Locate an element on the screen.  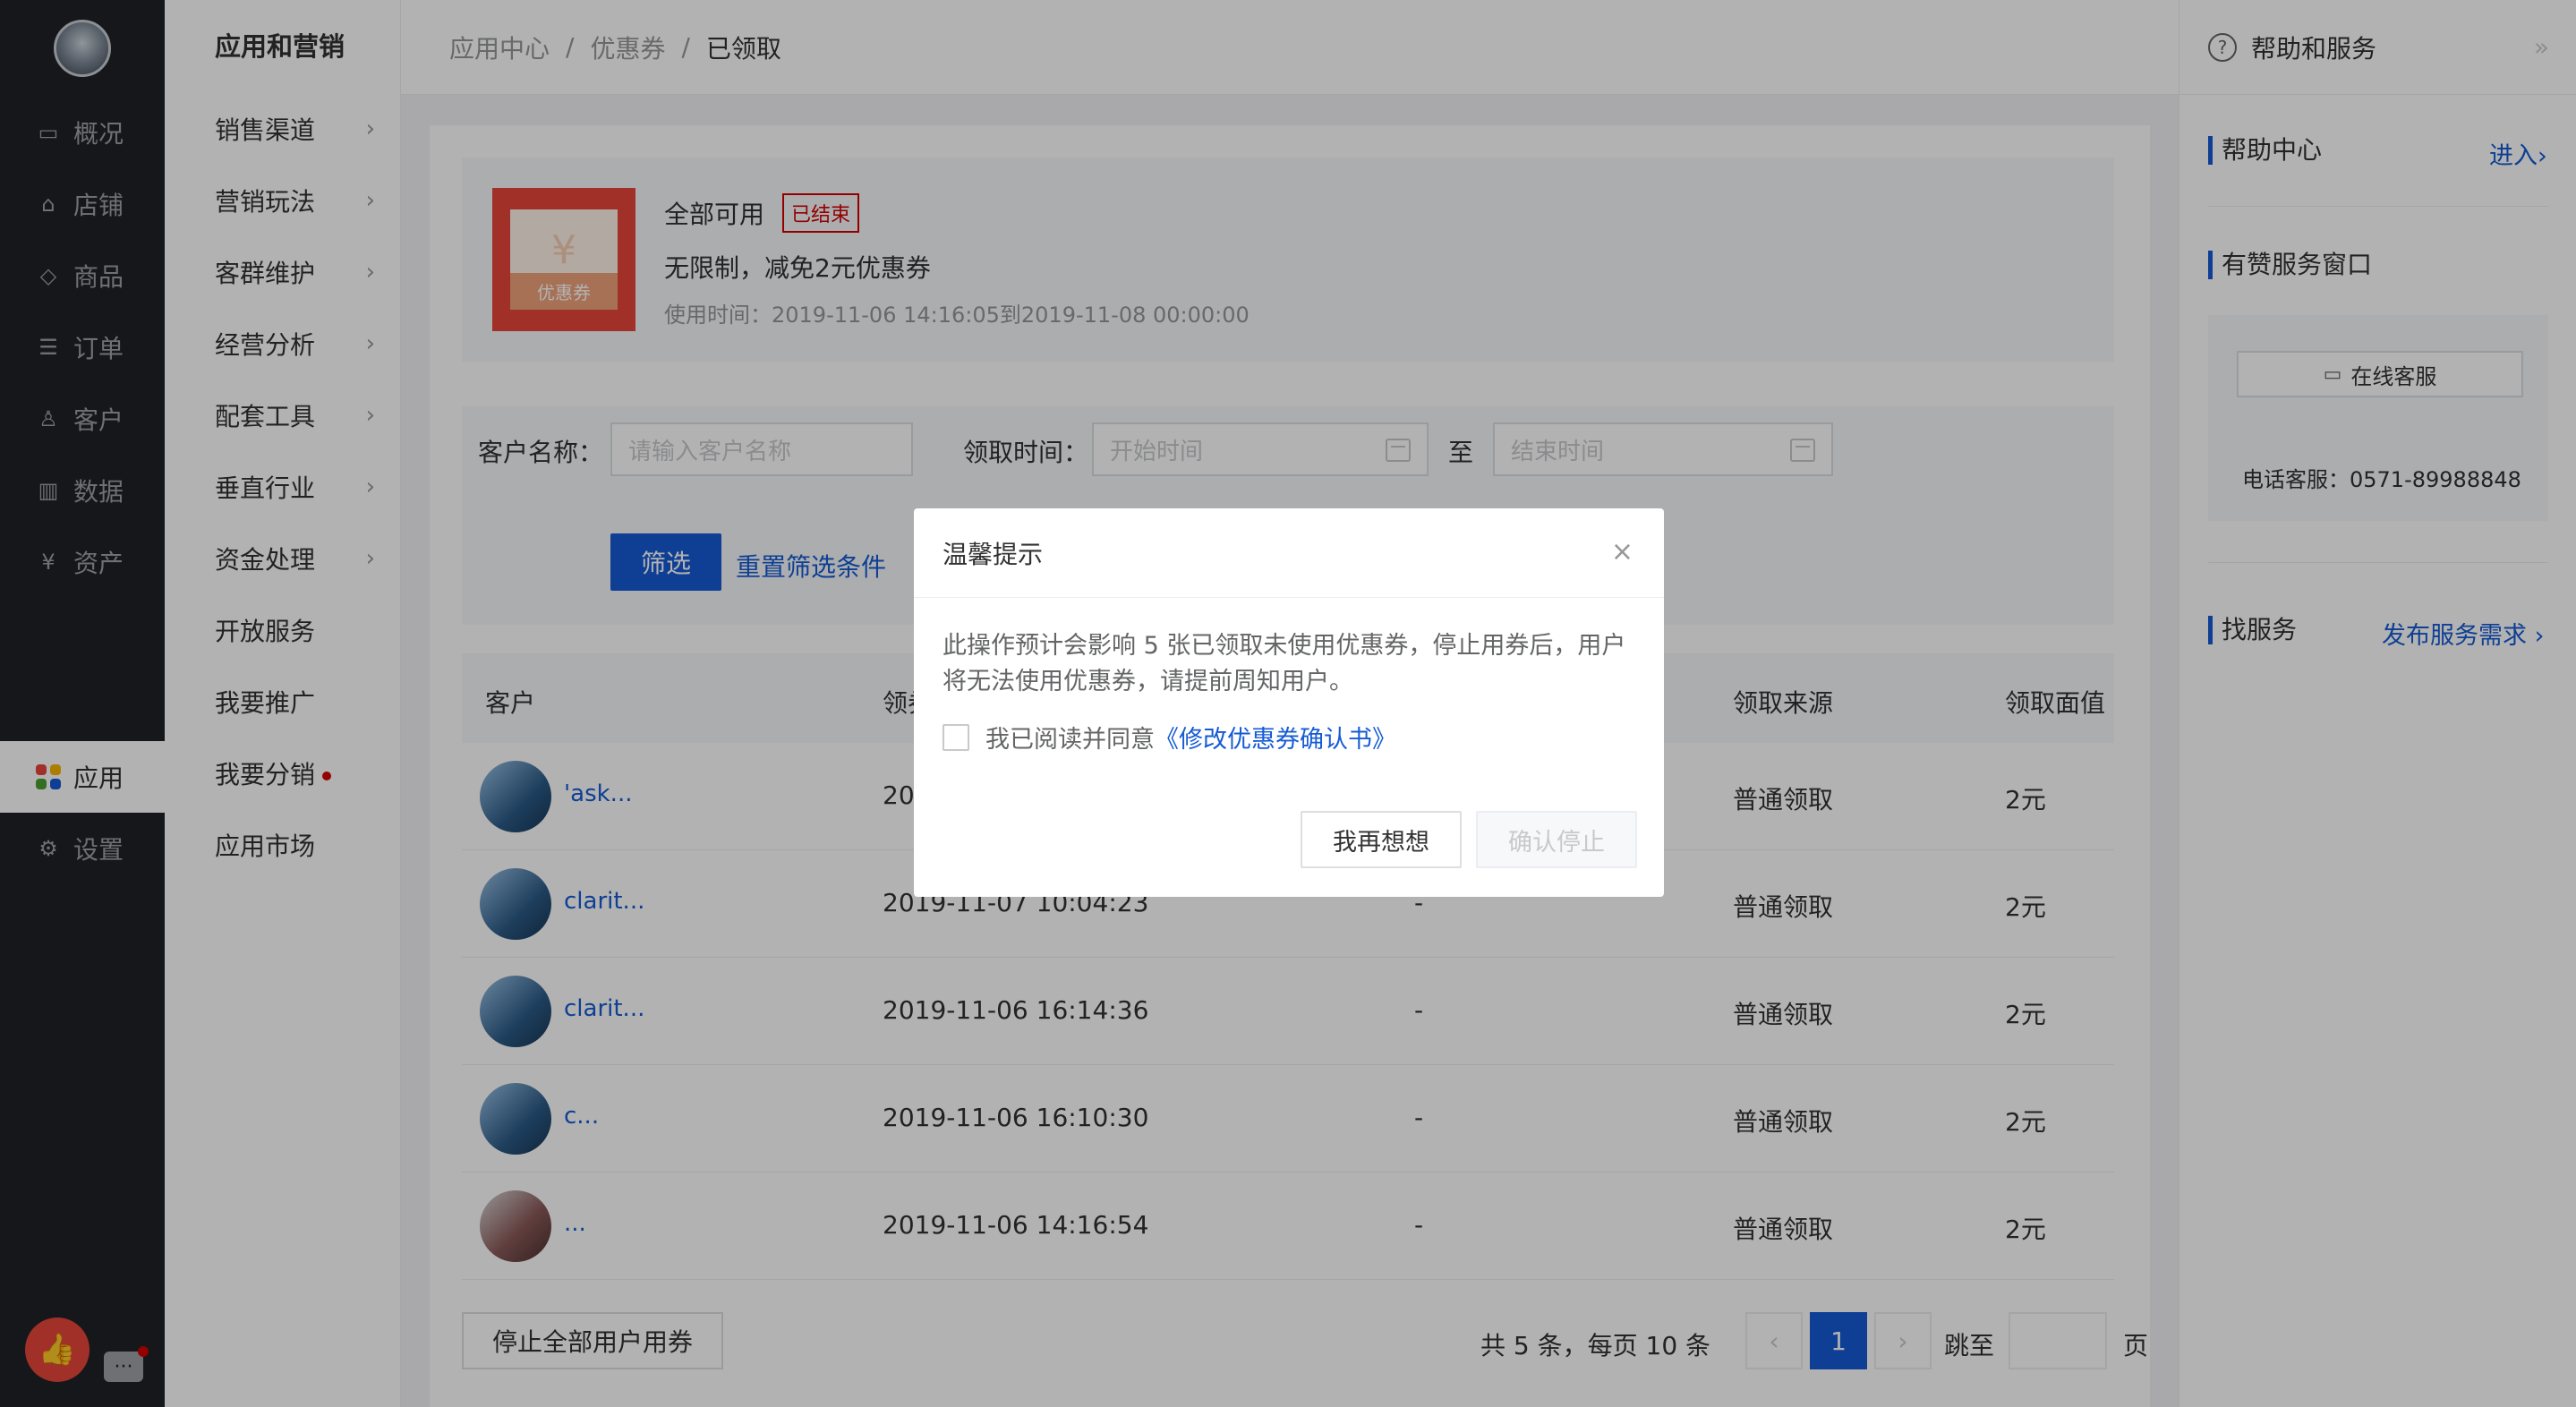
agreement-doc-link: 《修改优惠券确认书》 is located at coordinates (1275, 737).